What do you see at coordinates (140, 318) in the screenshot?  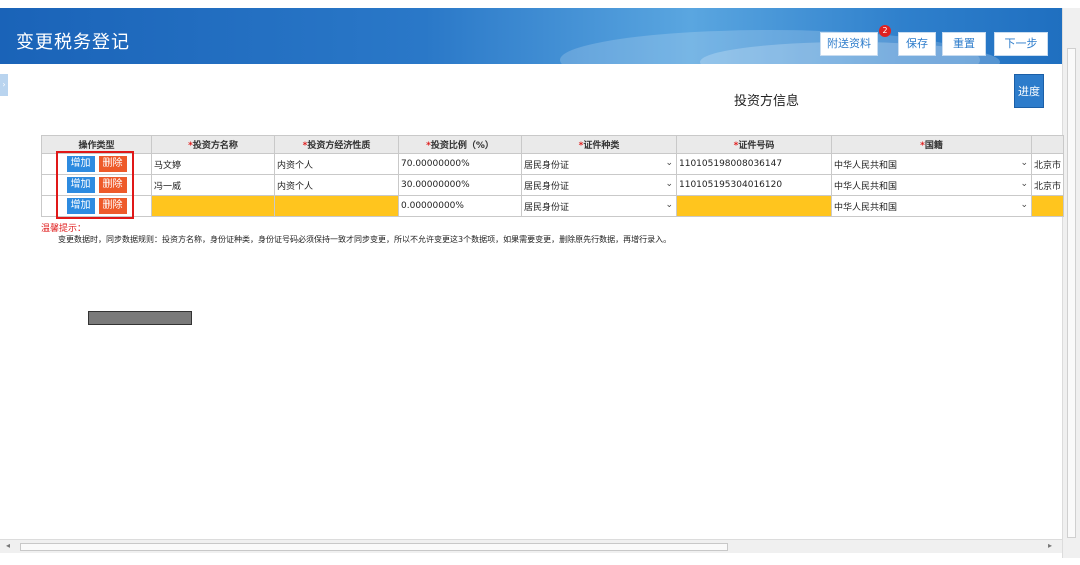 I see `redacted-block` at bounding box center [140, 318].